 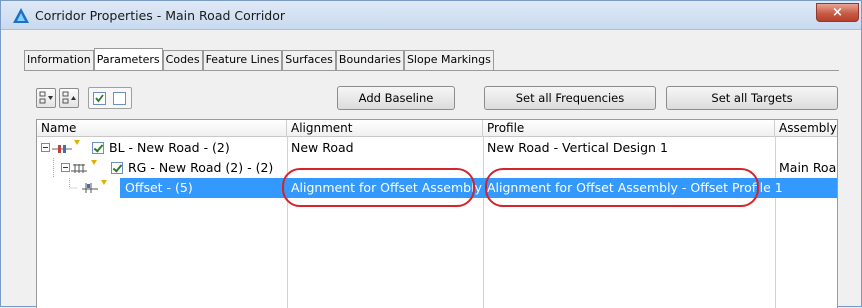 What do you see at coordinates (396, 98) in the screenshot?
I see `add-baseline-button: Add Baseline` at bounding box center [396, 98].